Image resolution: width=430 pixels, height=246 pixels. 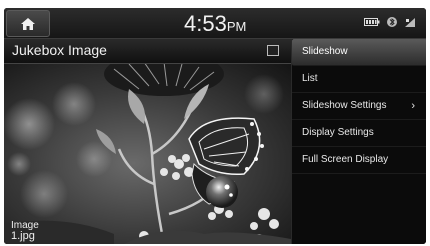 I want to click on menu-item-label: List, so click(x=310, y=78).